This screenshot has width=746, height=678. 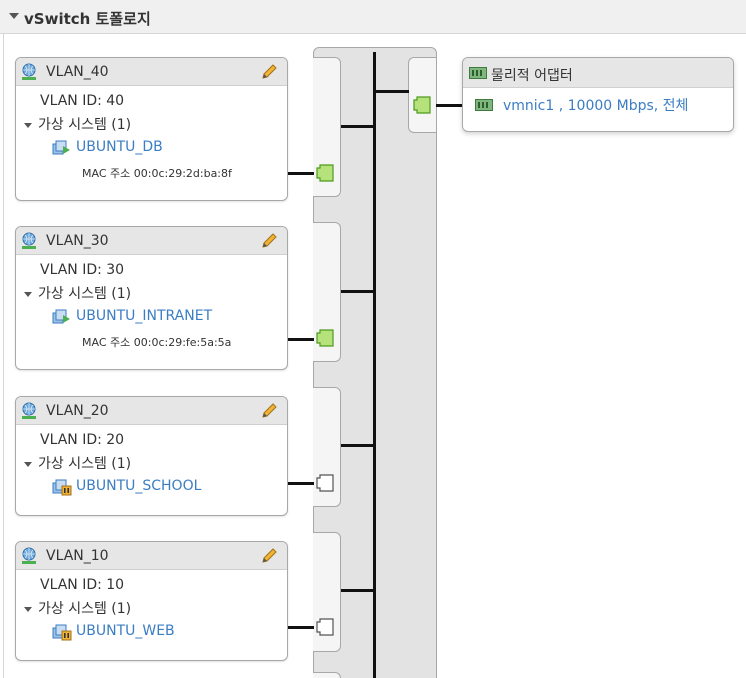 What do you see at coordinates (151, 72) in the screenshot?
I see `port-group-header: VLAN_40` at bounding box center [151, 72].